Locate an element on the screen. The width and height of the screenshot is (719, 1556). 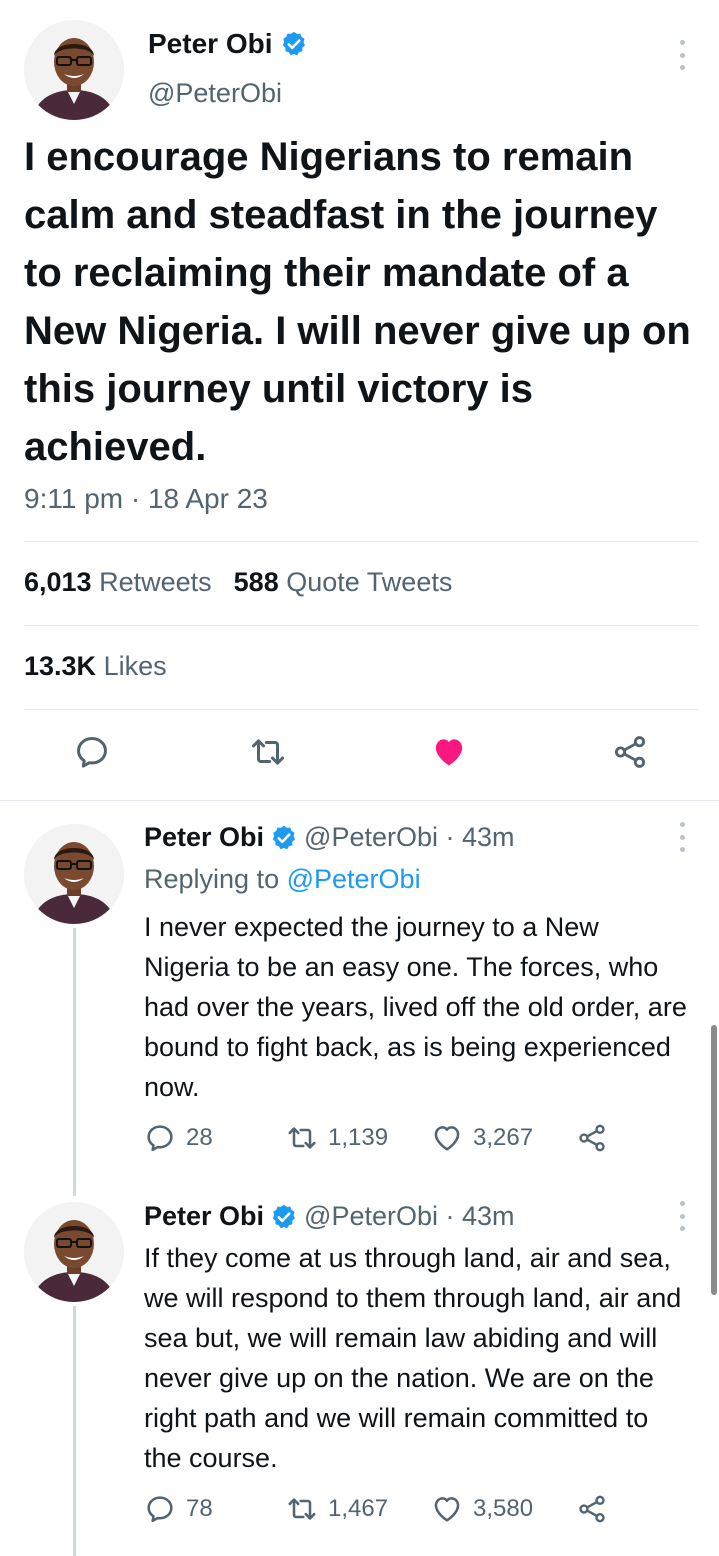
retweet-quote-stats: 6,013 Retweets 588 Quote Tweets is located at coordinates (238, 582).